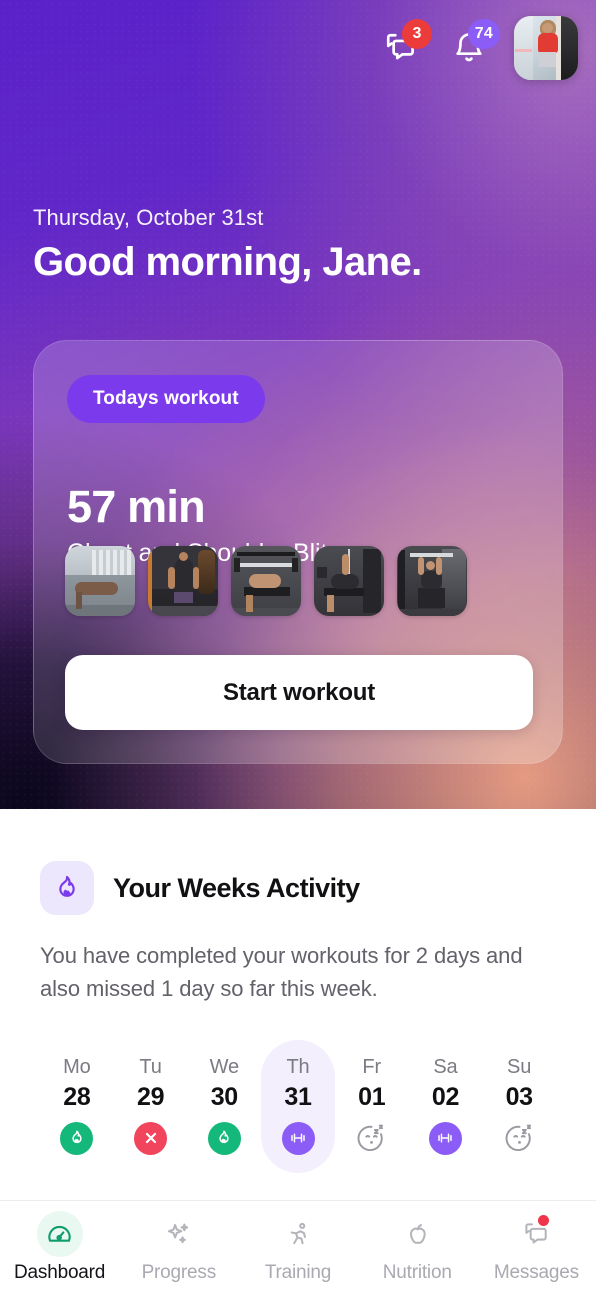 The width and height of the screenshot is (596, 1296). What do you see at coordinates (148, 217) in the screenshot?
I see `greeting-date: Thursday, October 31st` at bounding box center [148, 217].